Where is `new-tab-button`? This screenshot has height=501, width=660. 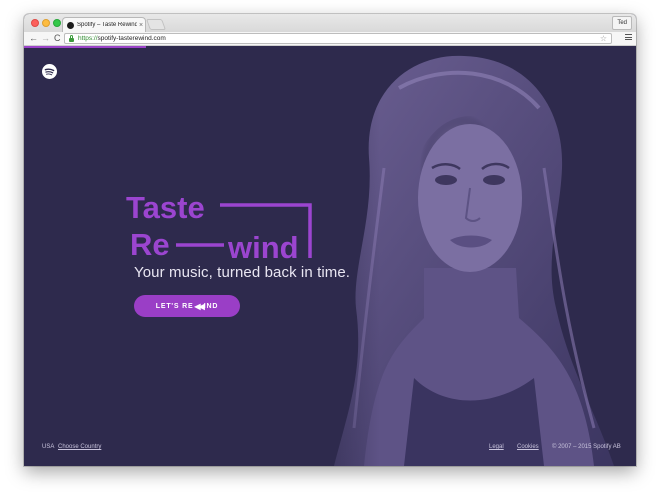
new-tab-button is located at coordinates (156, 24).